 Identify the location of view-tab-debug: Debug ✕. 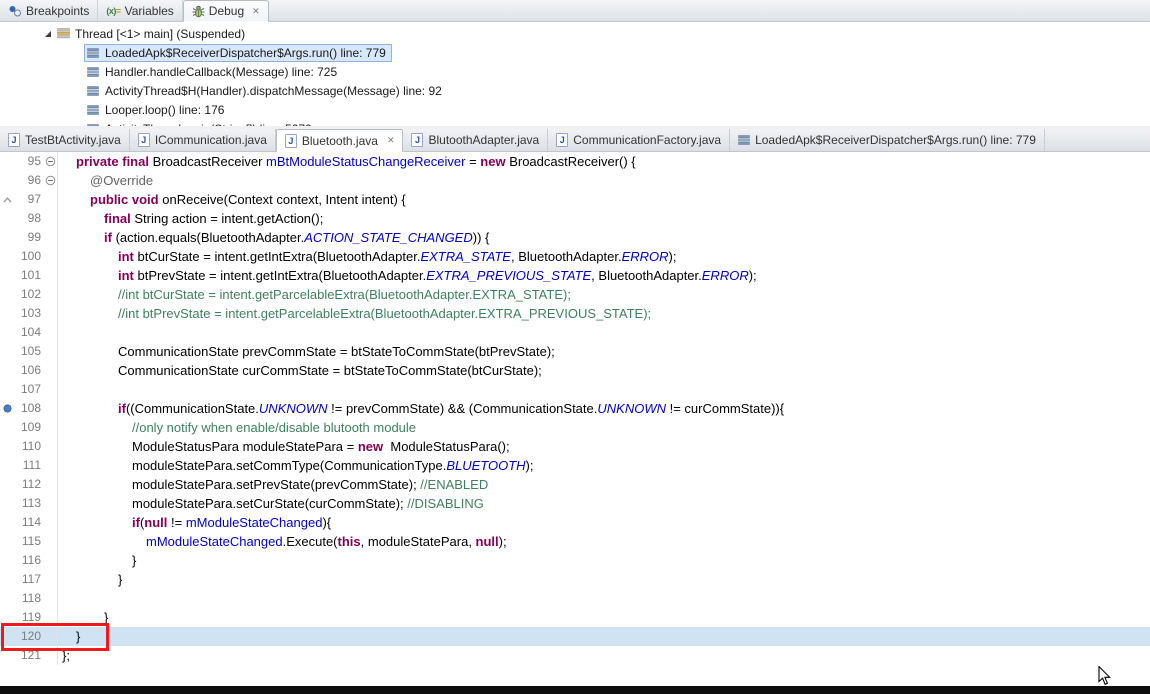
(225, 11).